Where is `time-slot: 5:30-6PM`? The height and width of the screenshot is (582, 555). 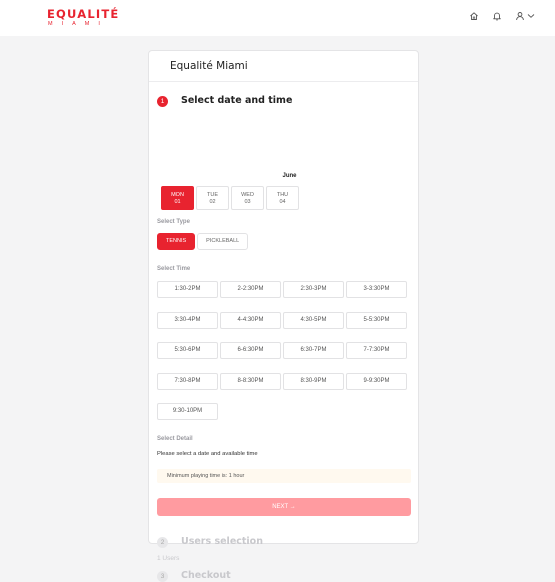
time-slot: 5:30-6PM is located at coordinates (187, 350).